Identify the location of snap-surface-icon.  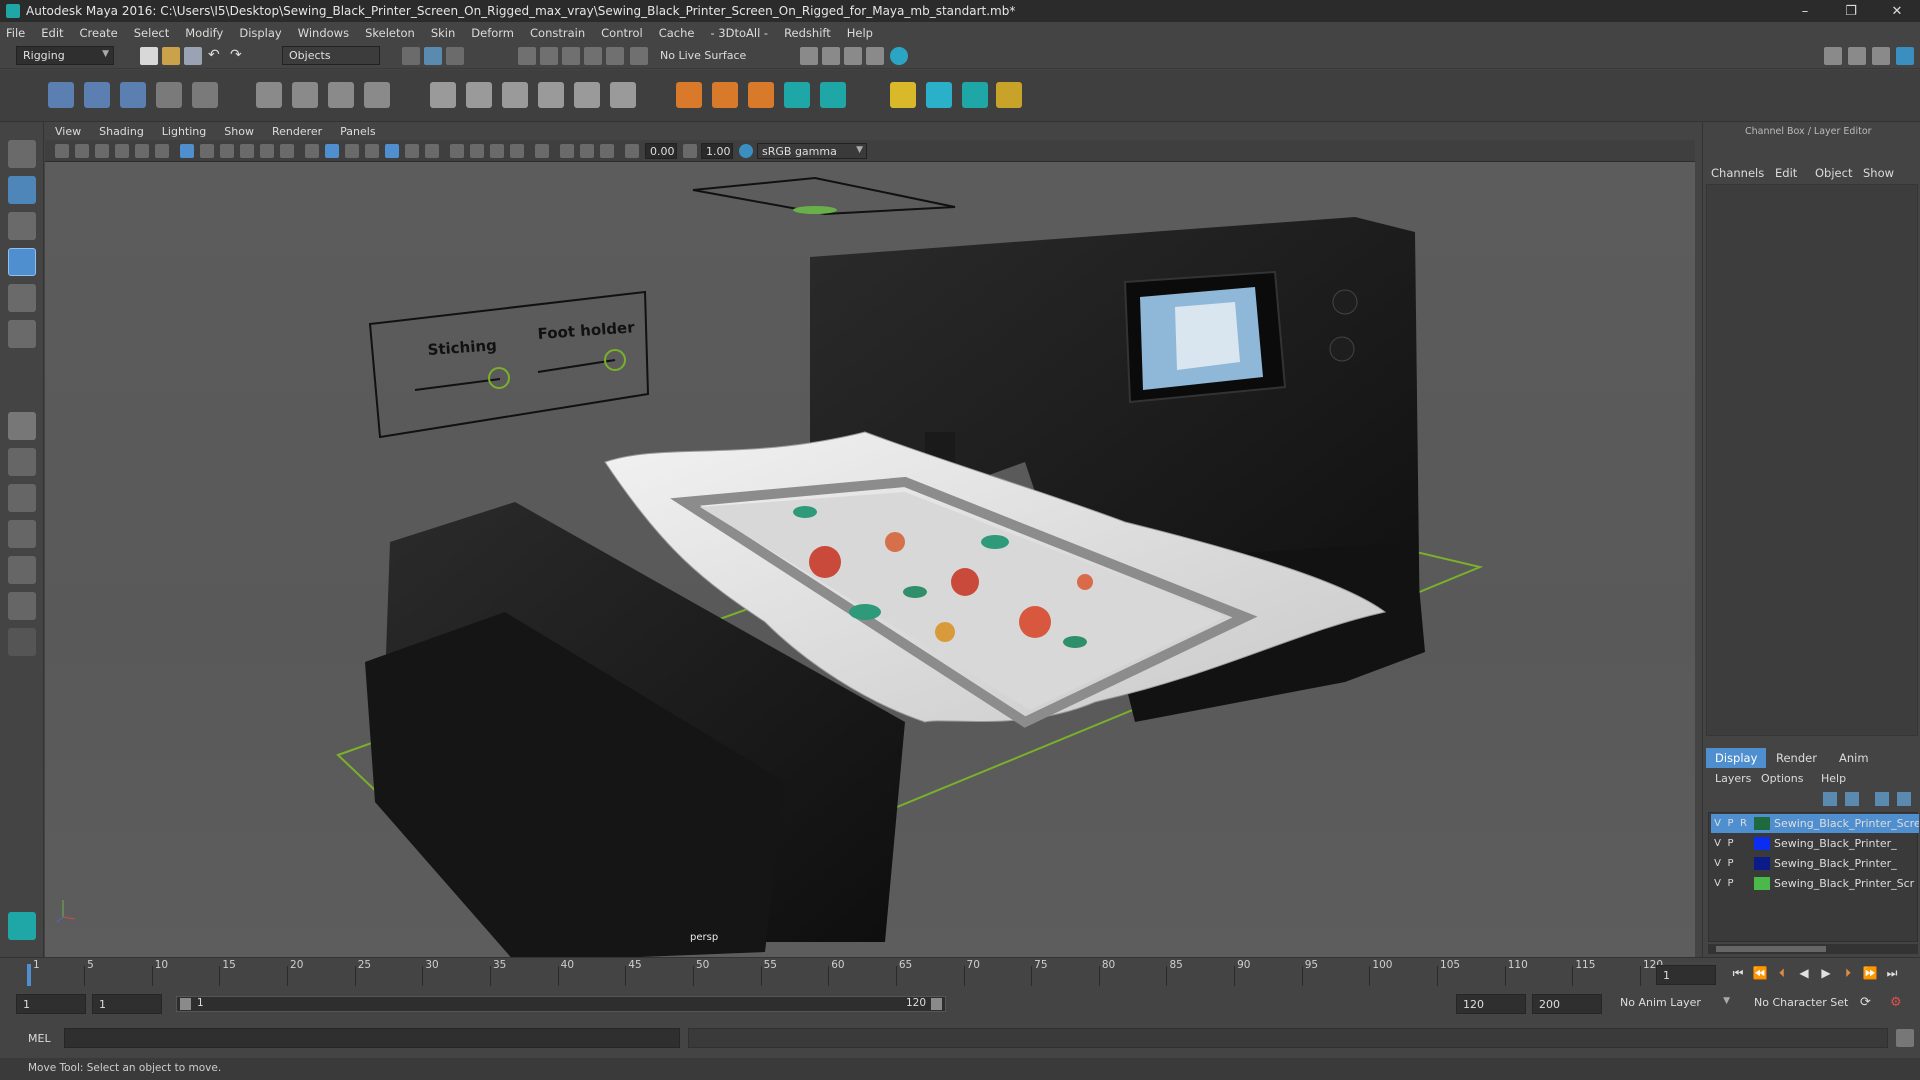
(615, 56).